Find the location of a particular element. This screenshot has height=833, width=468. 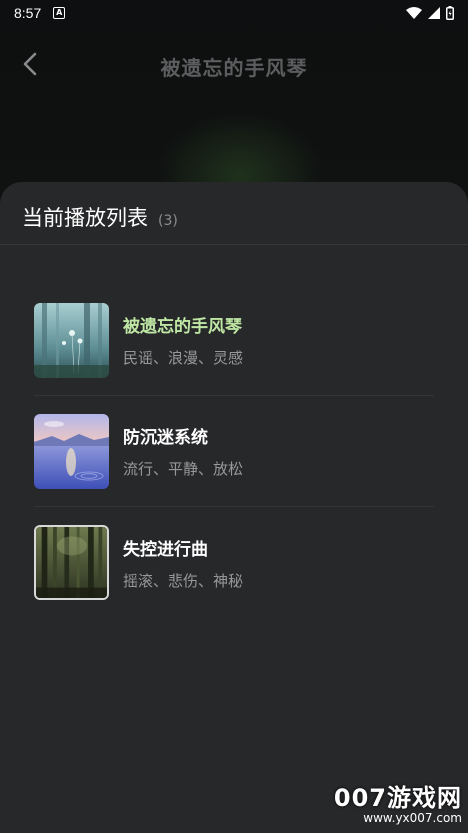

song-info: 失控进行曲 摇滚、悲伤、神秘 is located at coordinates (183, 563).